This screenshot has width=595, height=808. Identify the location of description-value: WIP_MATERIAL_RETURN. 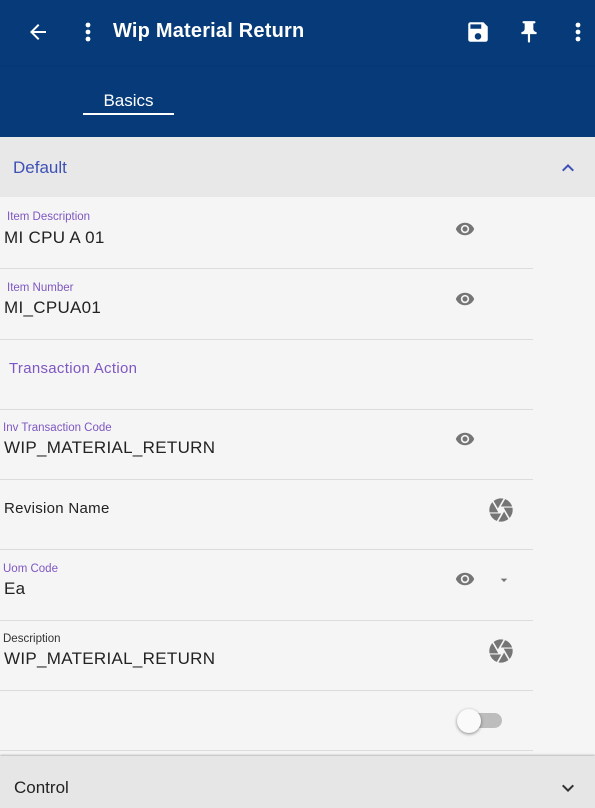
(110, 658).